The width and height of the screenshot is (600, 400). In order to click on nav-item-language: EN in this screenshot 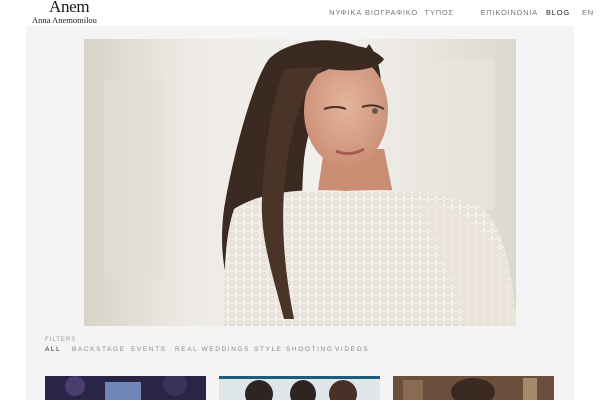, I will do `click(588, 13)`.